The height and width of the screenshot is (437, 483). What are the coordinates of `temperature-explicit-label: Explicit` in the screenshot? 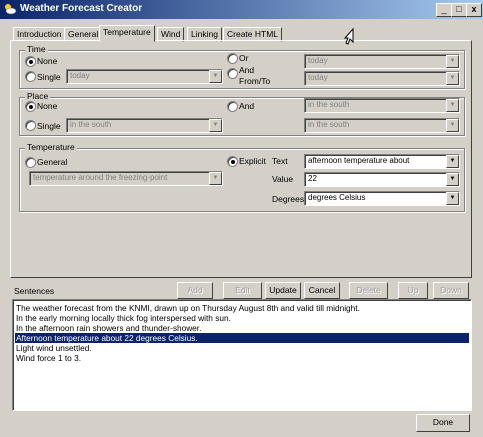 It's located at (252, 161).